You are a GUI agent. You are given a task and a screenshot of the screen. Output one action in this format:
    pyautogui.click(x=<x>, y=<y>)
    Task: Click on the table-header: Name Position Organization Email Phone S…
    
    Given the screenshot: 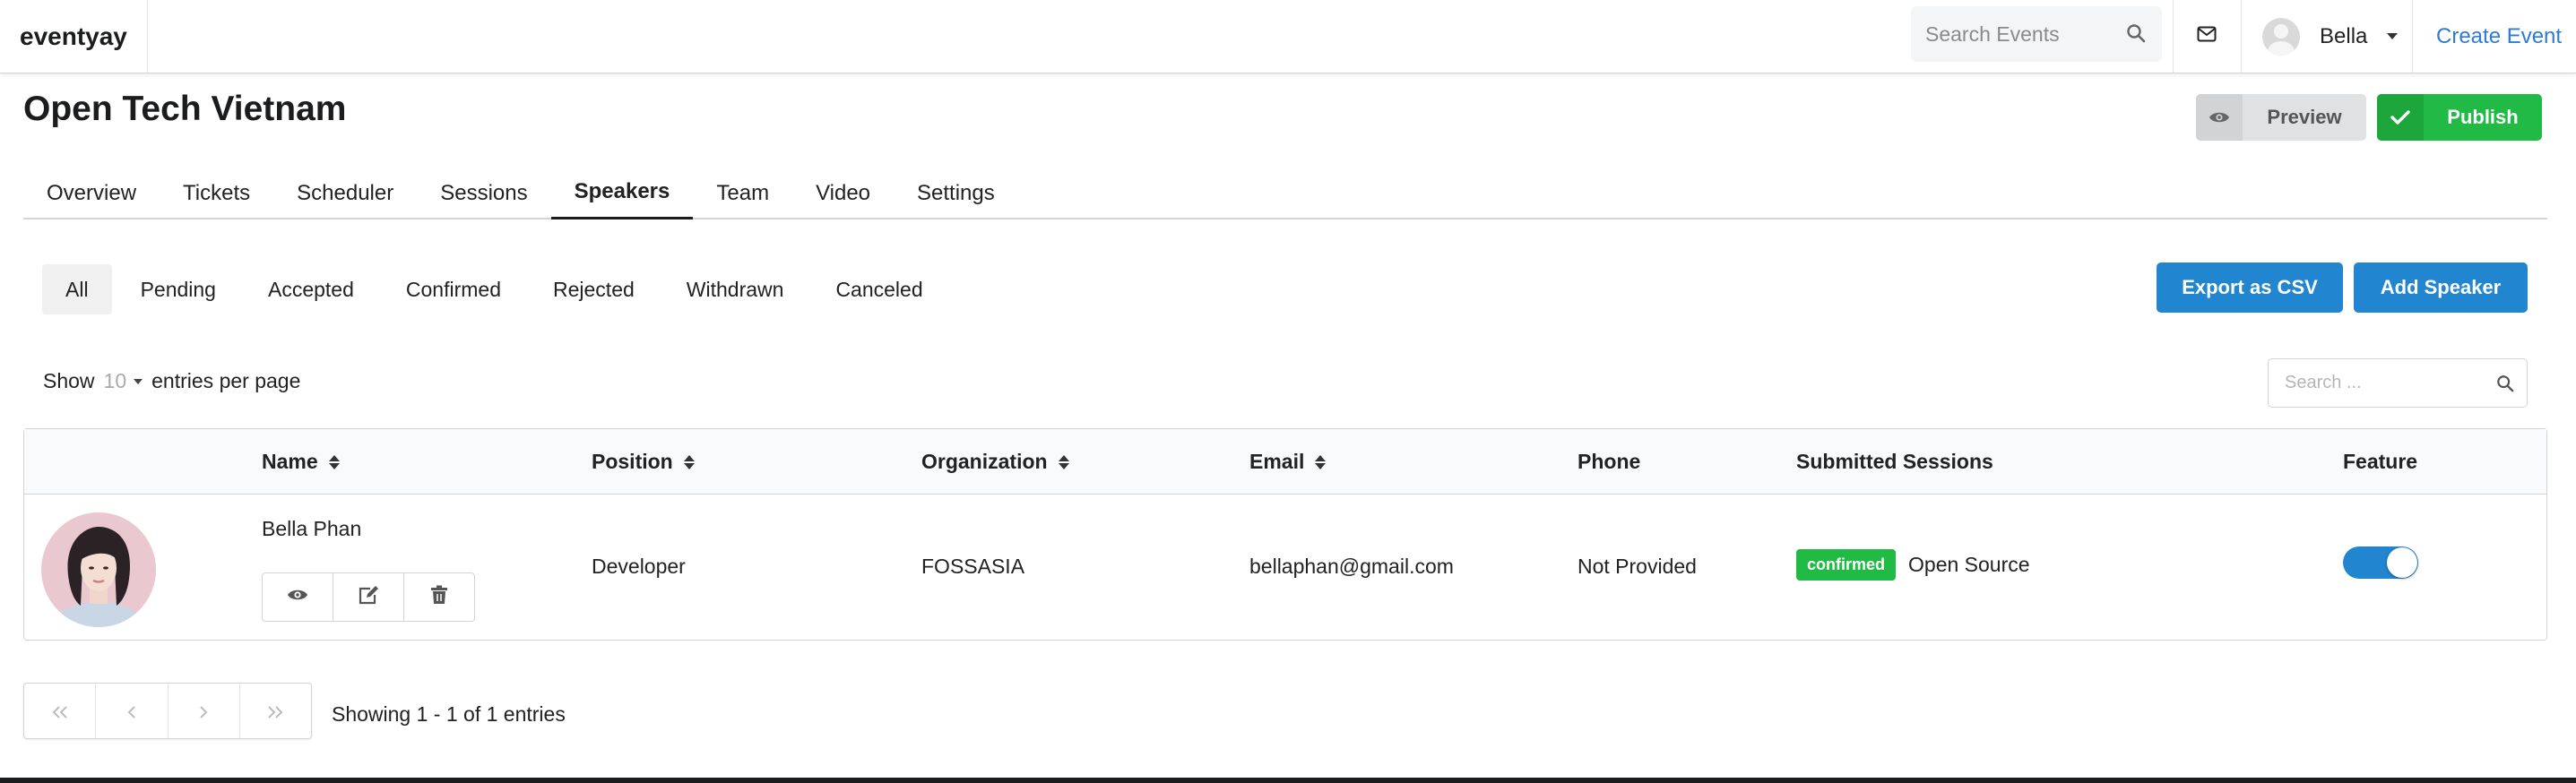 What is the action you would take?
    pyautogui.click(x=1285, y=462)
    